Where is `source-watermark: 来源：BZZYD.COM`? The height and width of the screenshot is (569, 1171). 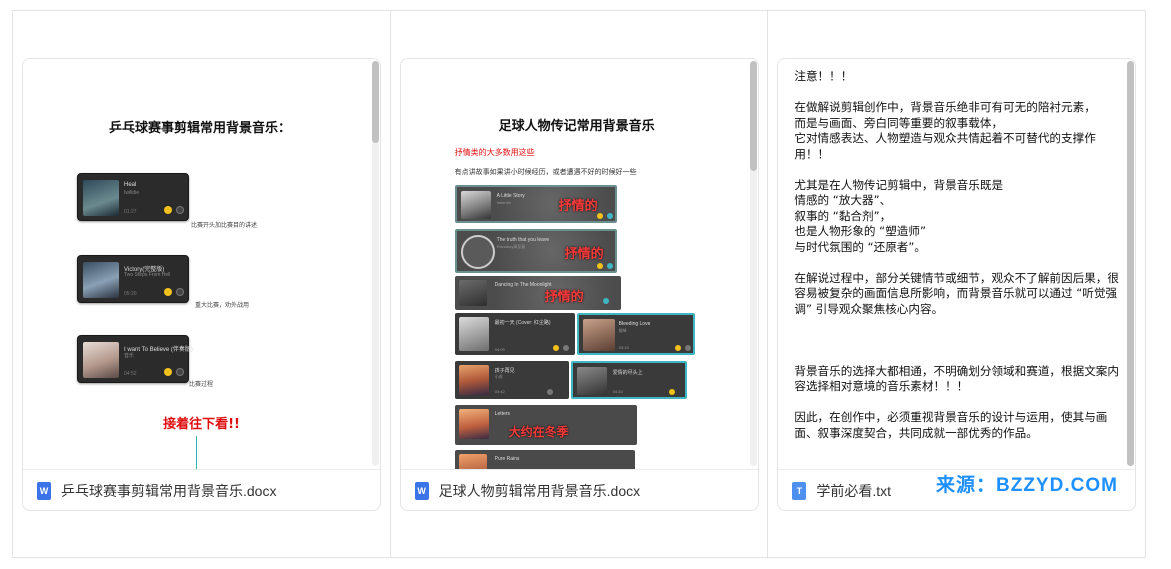 source-watermark: 来源：BZZYD.COM is located at coordinates (1027, 485).